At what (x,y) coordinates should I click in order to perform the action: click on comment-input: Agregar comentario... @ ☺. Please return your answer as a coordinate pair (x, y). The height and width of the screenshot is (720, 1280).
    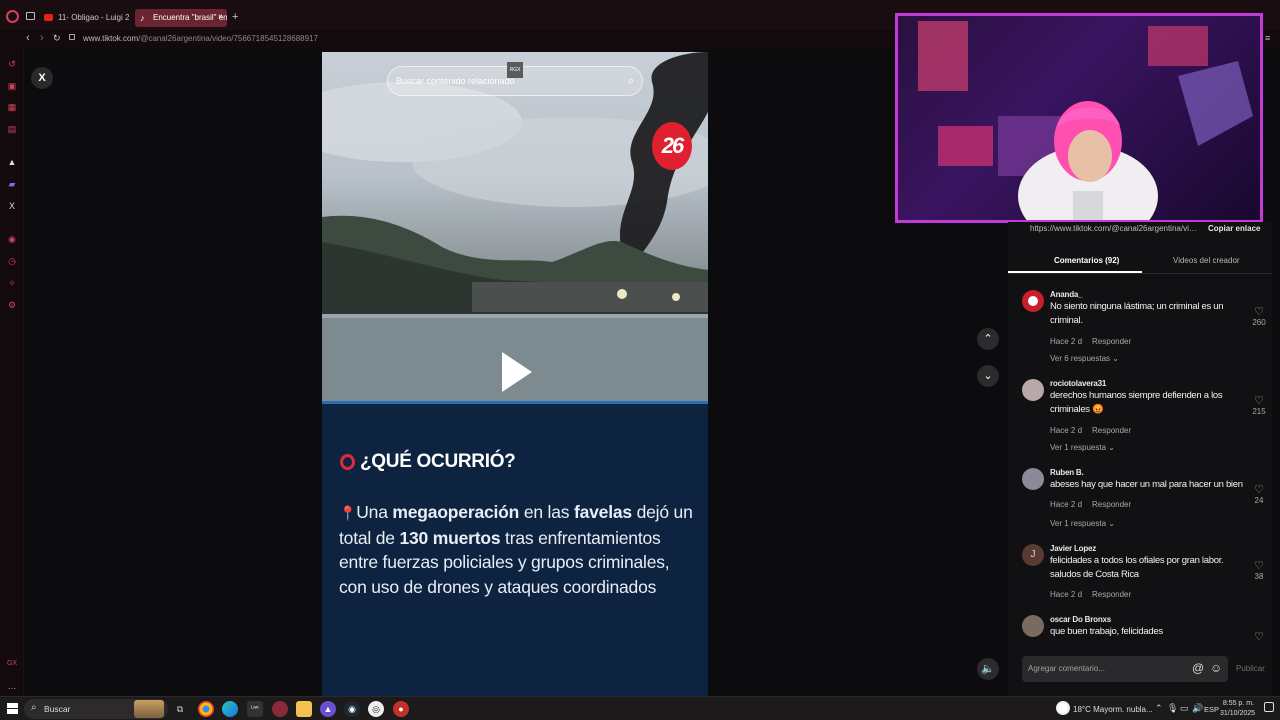
    Looking at the image, I should click on (1125, 669).